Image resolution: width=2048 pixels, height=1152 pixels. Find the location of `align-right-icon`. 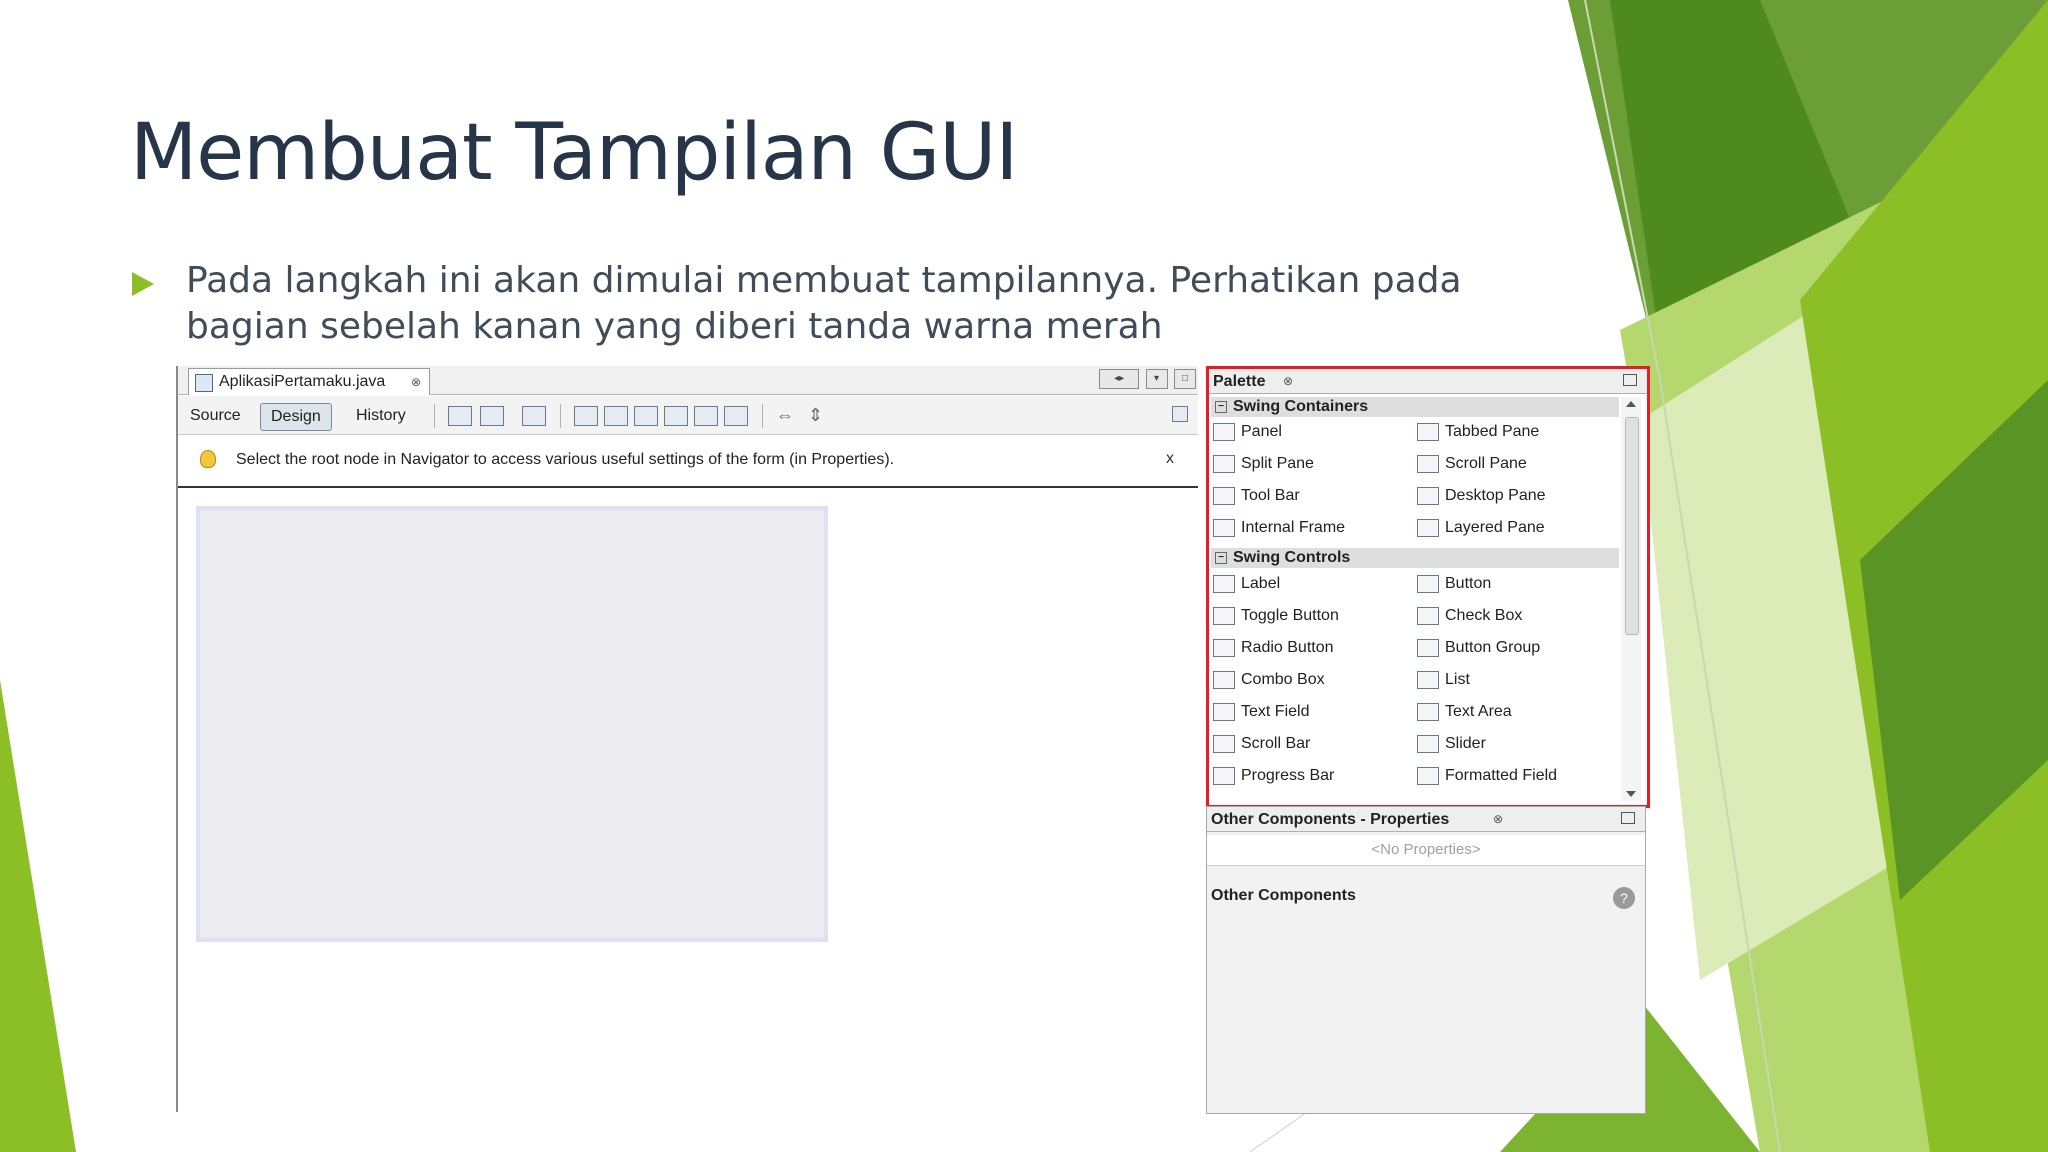

align-right-icon is located at coordinates (616, 416).